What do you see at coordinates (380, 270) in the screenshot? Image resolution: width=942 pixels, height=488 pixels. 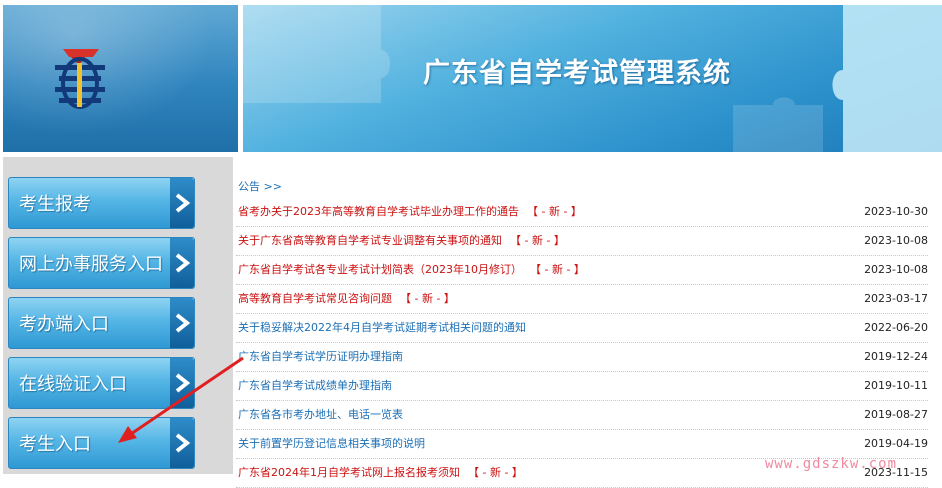 I see `notice-title-link: 广东省自学考试各专业考试计划简表（2023年10月修订）` at bounding box center [380, 270].